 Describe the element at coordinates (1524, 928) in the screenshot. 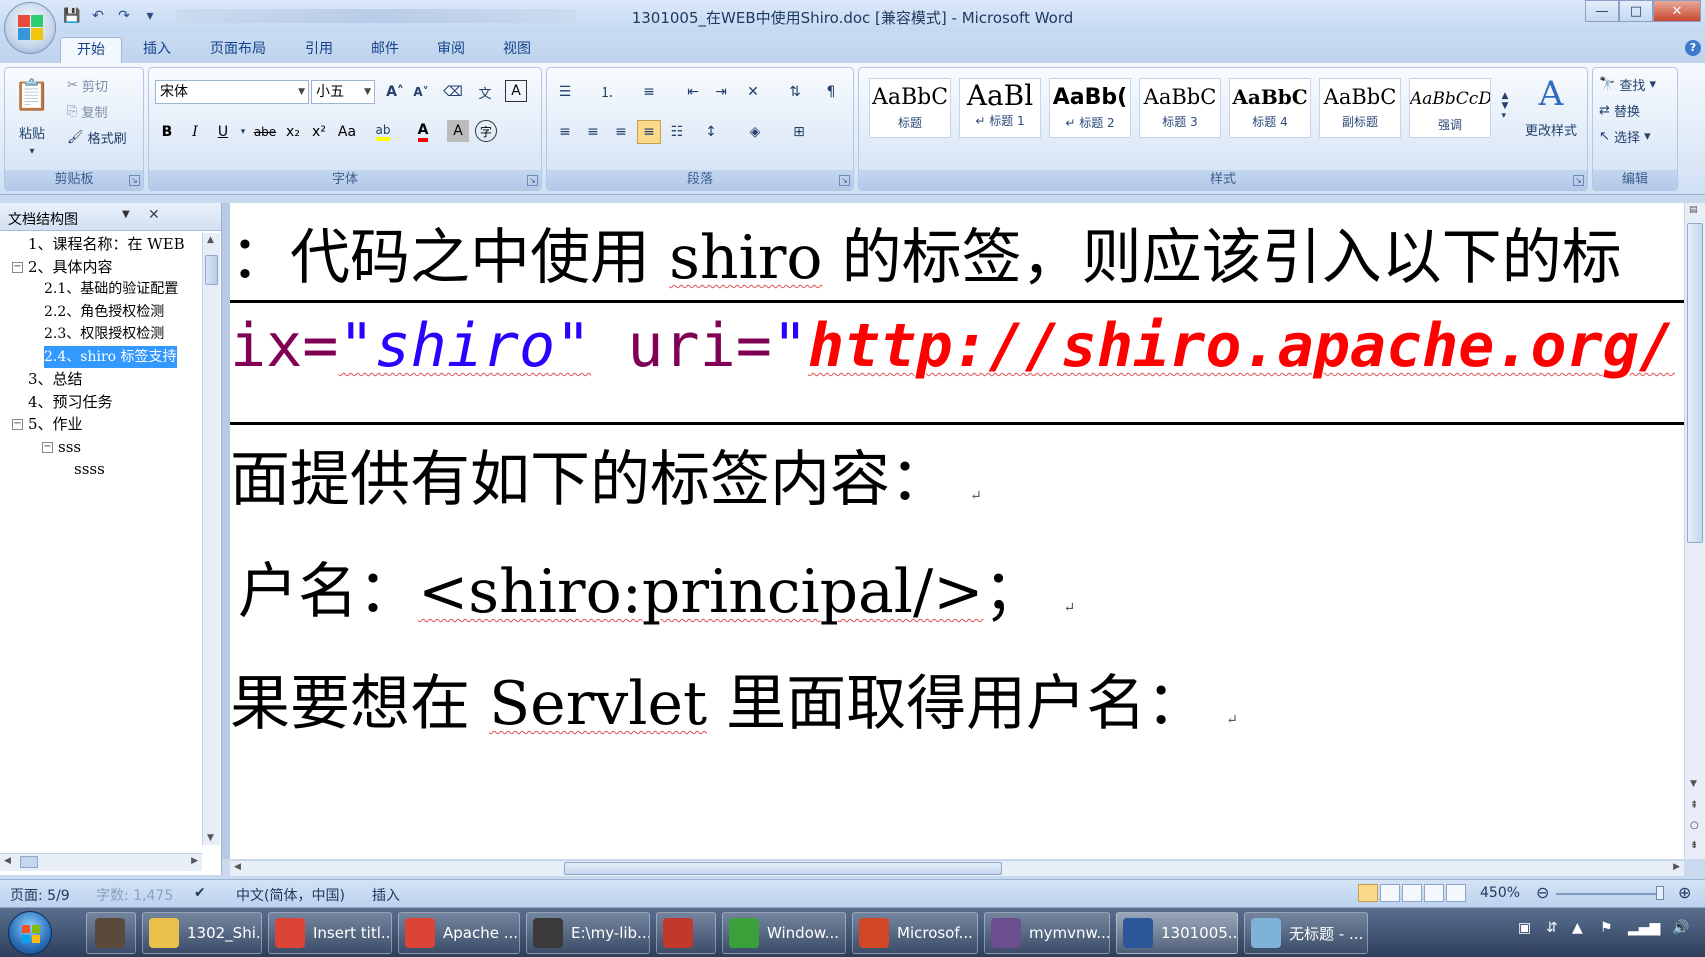

I see `tray-icon-1: ▣` at that location.